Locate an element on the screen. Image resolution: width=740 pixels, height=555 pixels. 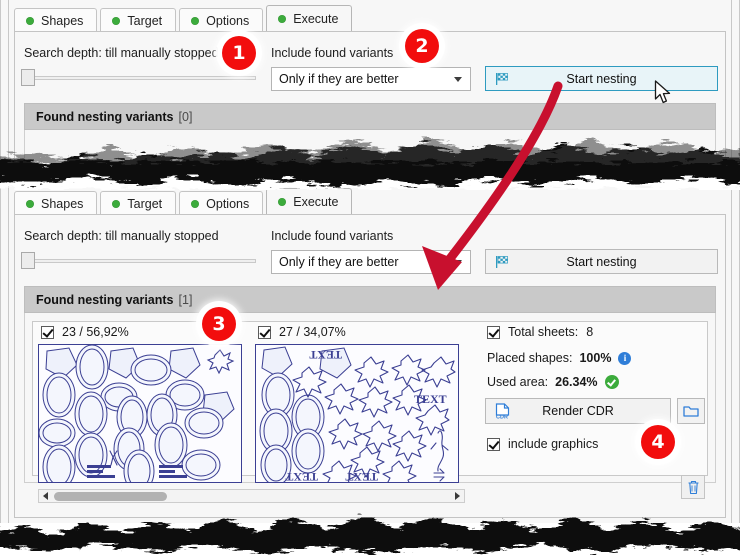
found-variants-header-bottom: Found nesting variants [1] is located at coordinates (370, 299).